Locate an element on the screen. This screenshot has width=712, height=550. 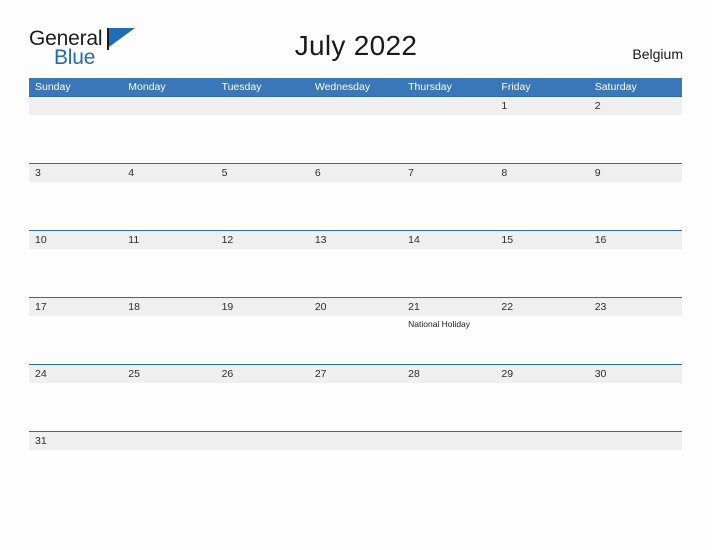
calendar-day-cell: 6 is located at coordinates (355, 196).